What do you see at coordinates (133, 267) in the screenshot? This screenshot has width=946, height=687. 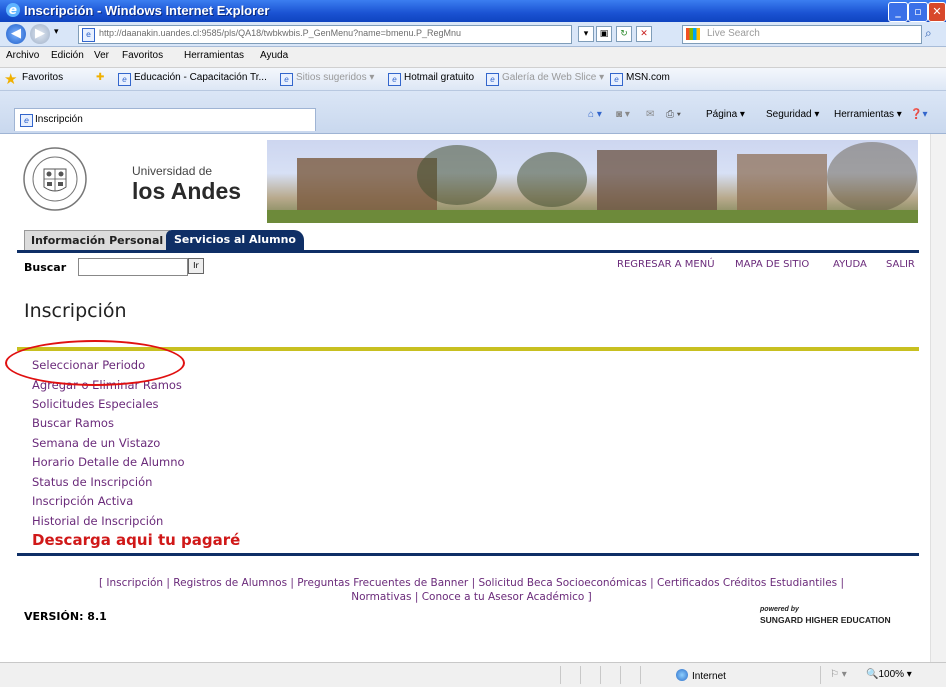 I see `search-input` at bounding box center [133, 267].